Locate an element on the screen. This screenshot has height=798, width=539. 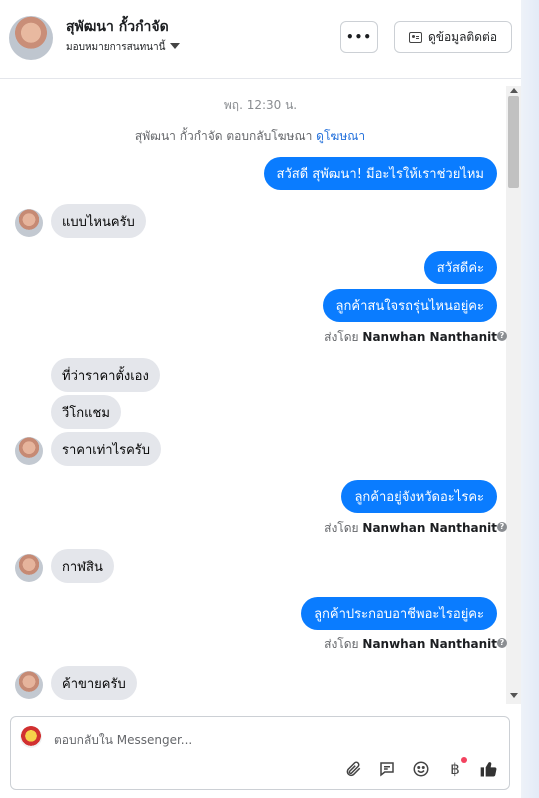
paperclip-icon is located at coordinates (353, 769).